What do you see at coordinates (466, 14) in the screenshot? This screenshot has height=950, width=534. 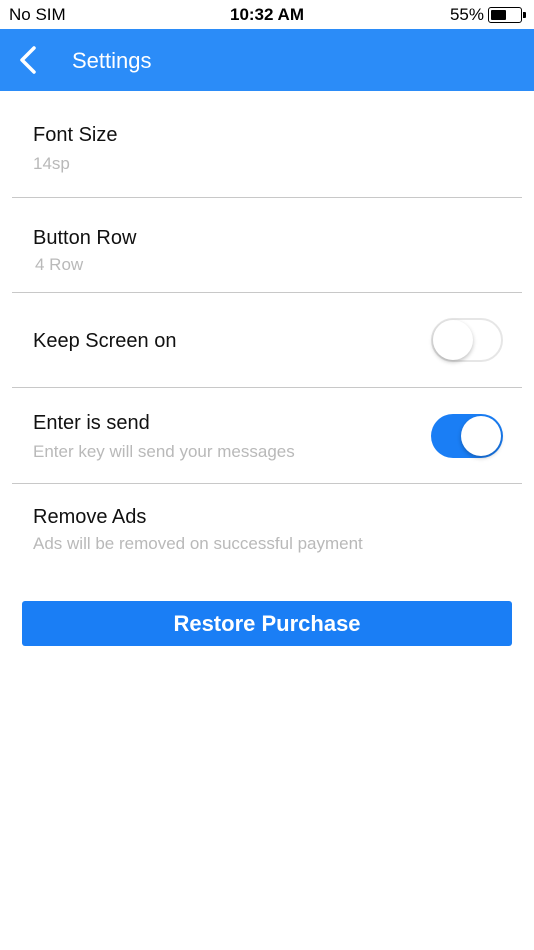 I see `battery-percent: 55%` at bounding box center [466, 14].